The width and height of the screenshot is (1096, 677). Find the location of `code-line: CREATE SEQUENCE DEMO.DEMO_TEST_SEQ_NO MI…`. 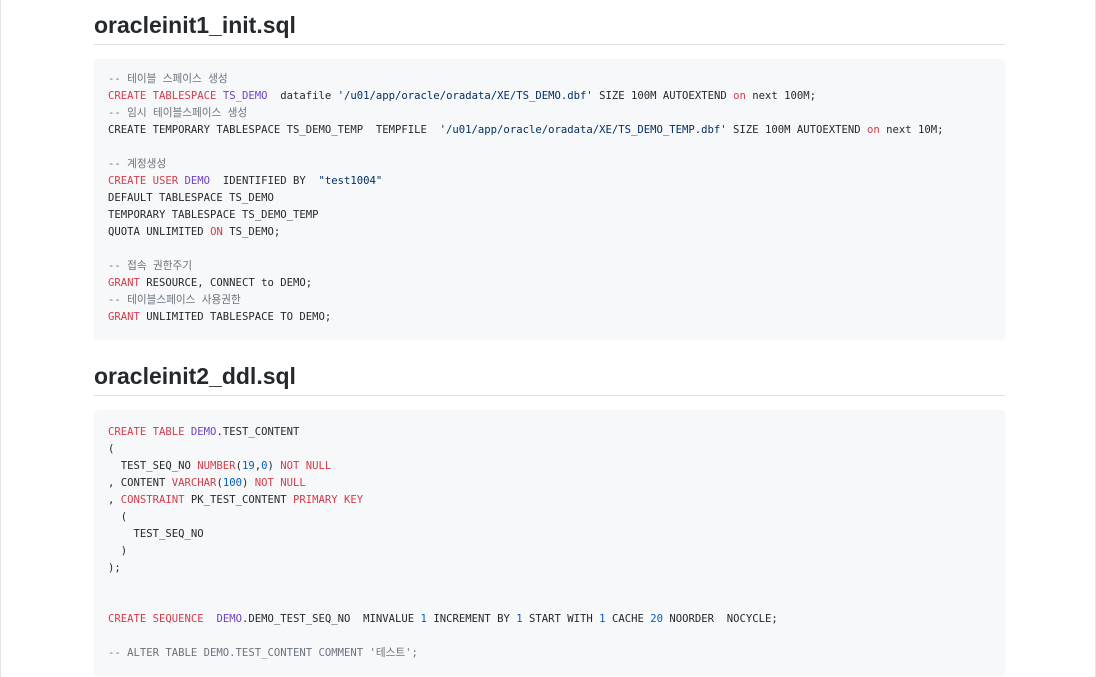

code-line: CREATE SEQUENCE DEMO.DEMO_TEST_SEQ_NO MI… is located at coordinates (549, 619).